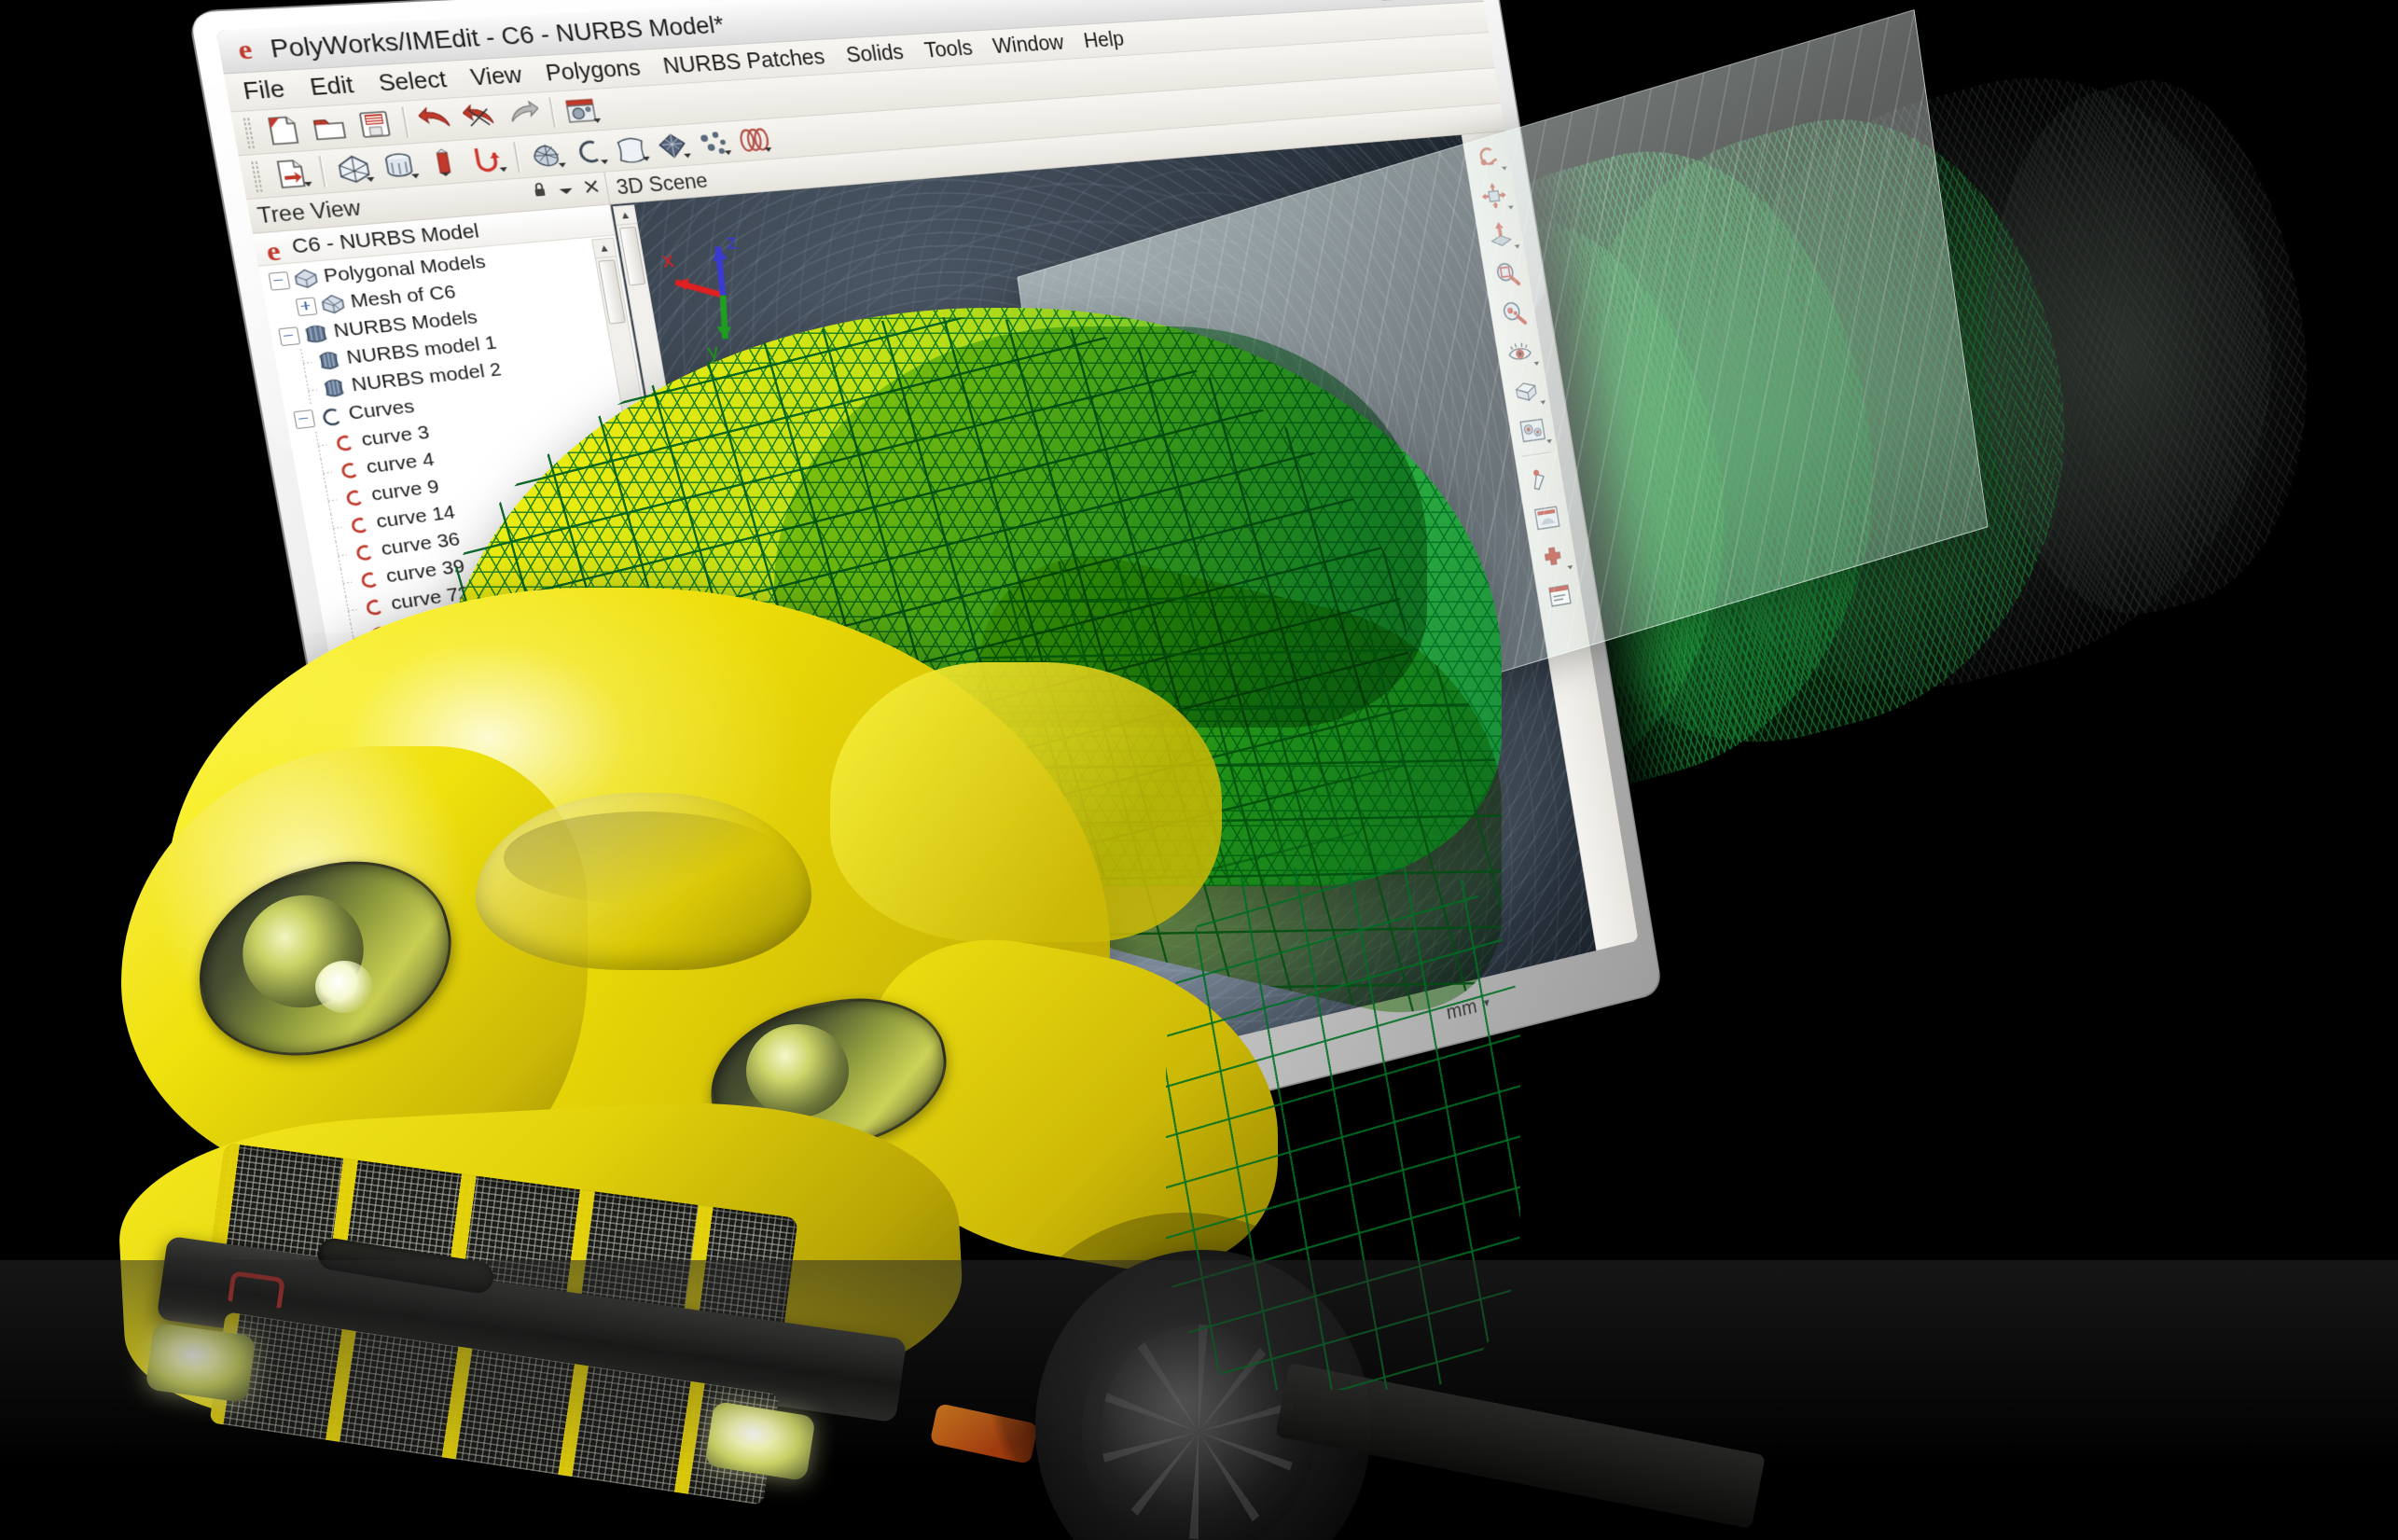 The height and width of the screenshot is (1540, 2398). What do you see at coordinates (590, 153) in the screenshot?
I see `curve-arc-icon` at bounding box center [590, 153].